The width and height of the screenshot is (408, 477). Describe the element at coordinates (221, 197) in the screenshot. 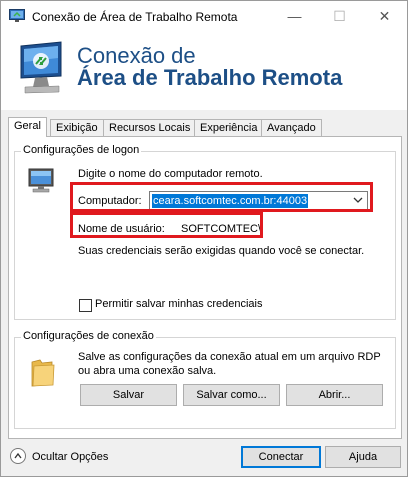

I see `computer-highlight-box` at that location.